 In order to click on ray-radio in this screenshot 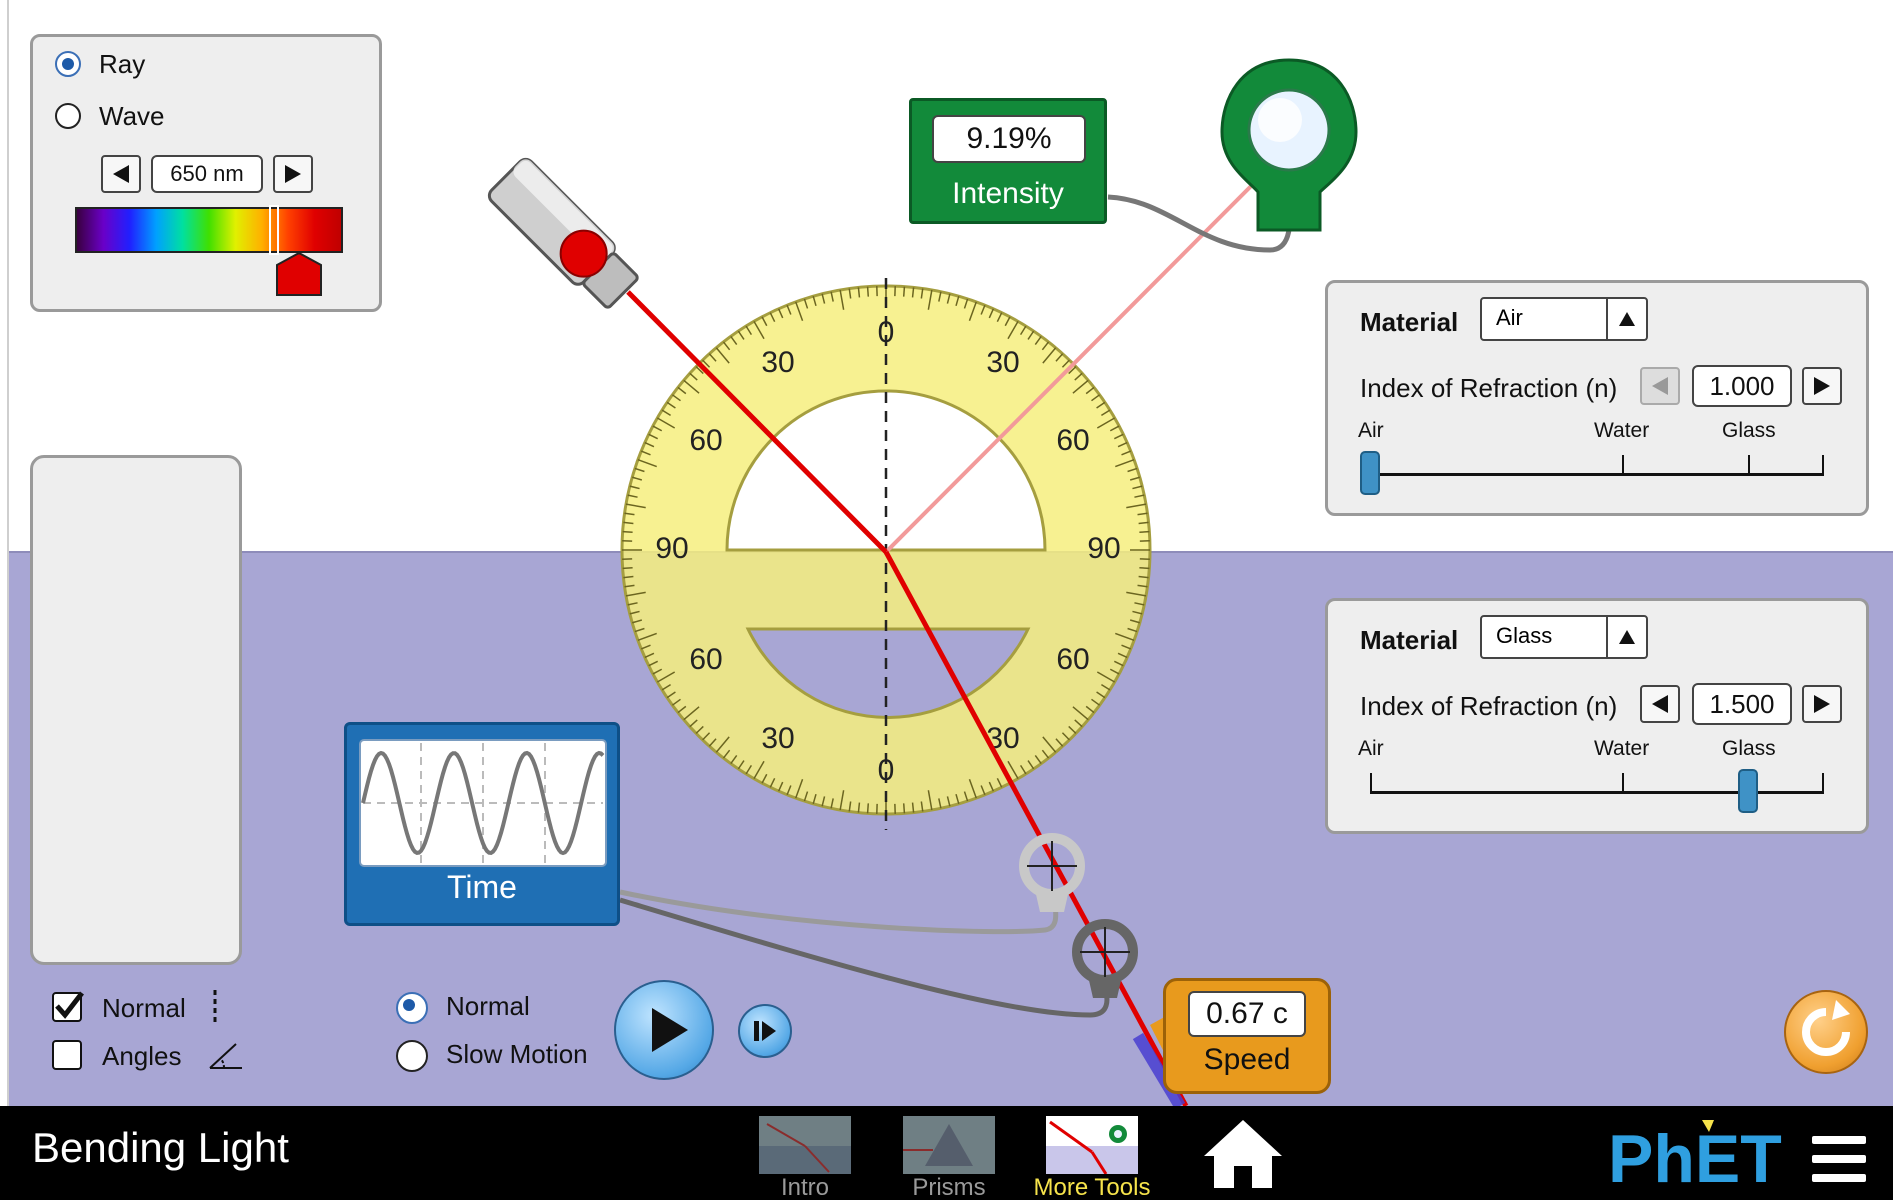, I will do `click(68, 64)`.